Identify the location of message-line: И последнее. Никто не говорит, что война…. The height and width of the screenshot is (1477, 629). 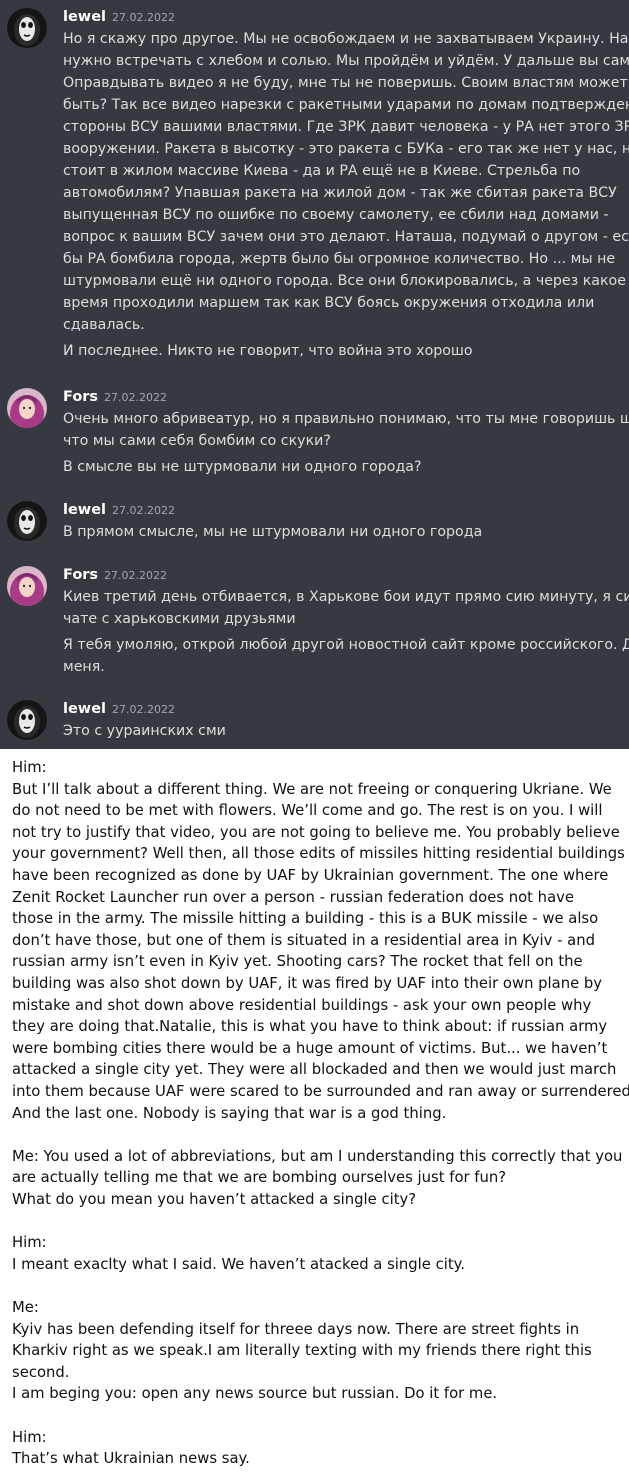
(268, 351).